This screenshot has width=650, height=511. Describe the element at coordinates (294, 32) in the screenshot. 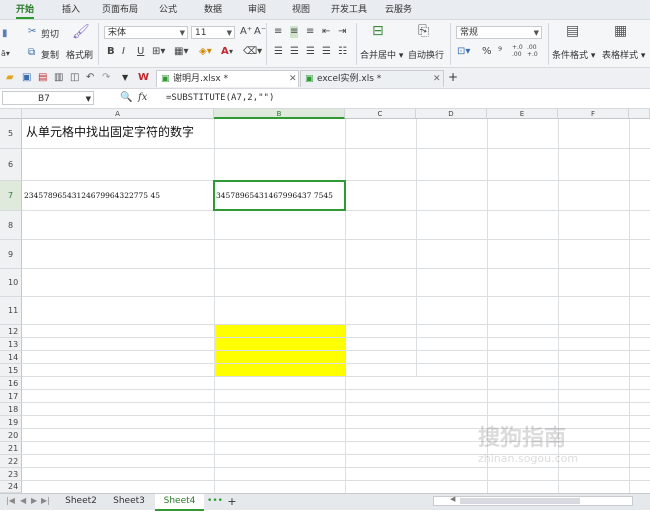

I see `align-middle-icon: ≡` at that location.